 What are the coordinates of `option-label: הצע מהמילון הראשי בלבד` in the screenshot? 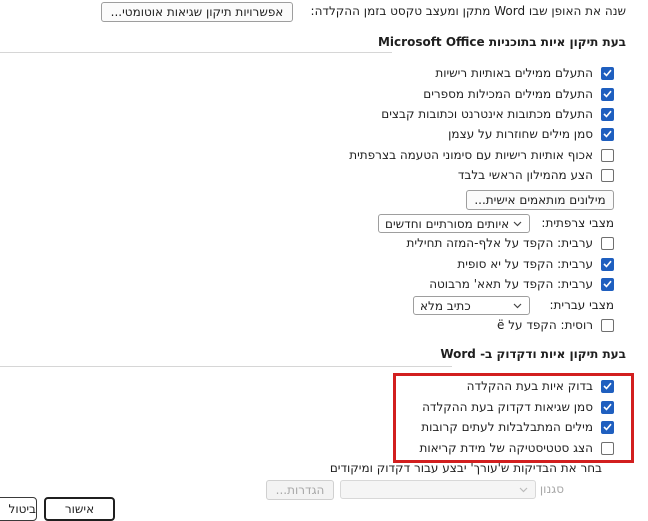 It's located at (525, 175).